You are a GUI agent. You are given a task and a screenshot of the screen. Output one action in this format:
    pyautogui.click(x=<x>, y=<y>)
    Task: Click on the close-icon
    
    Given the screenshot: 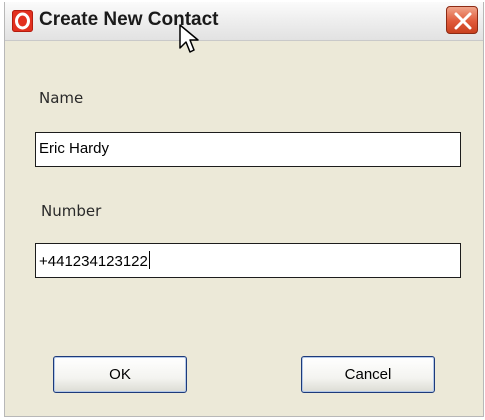 What is the action you would take?
    pyautogui.click(x=463, y=21)
    